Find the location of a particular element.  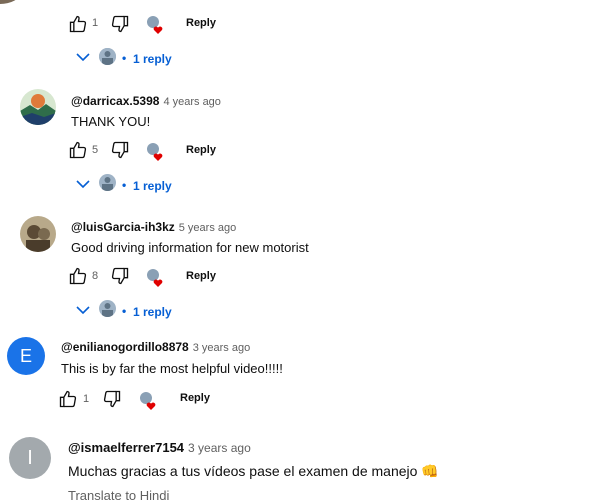

avatar: E is located at coordinates (26, 356).